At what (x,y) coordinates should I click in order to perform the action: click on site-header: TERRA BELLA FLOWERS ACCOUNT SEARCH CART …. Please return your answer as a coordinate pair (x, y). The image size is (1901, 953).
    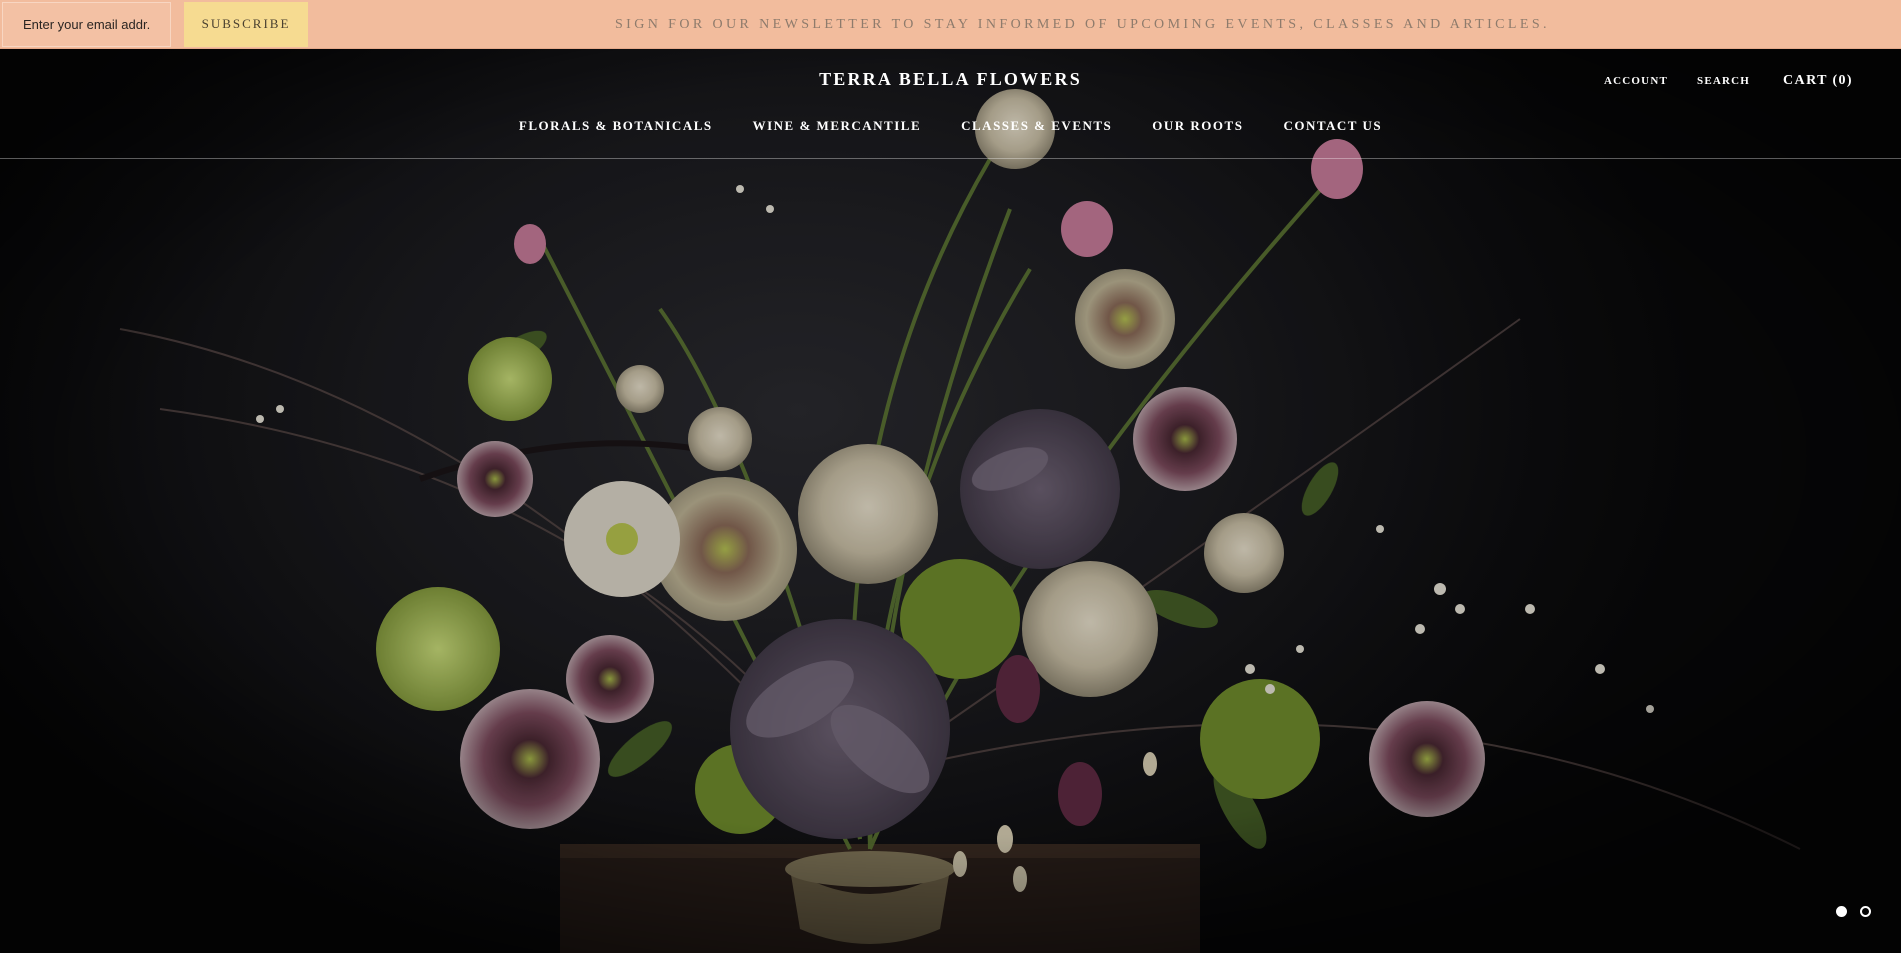
    Looking at the image, I should click on (950, 104).